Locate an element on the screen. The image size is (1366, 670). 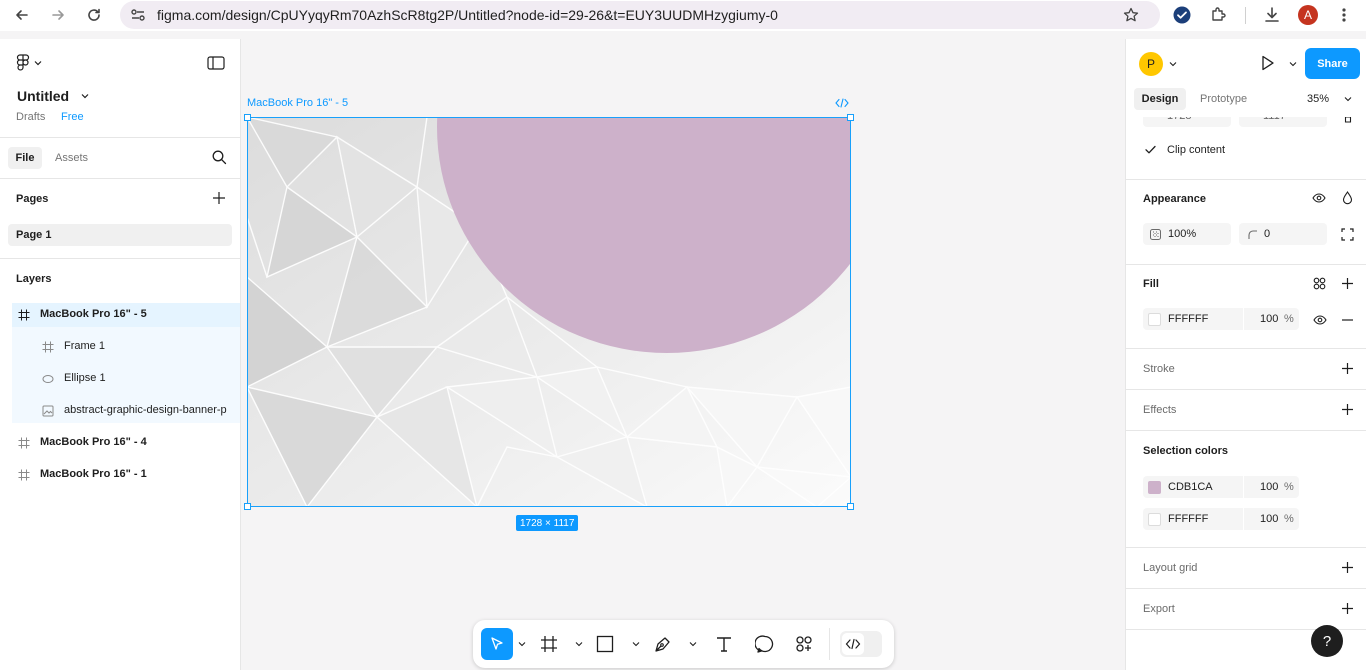
layer-label: Frame 1 is located at coordinates (84, 346).